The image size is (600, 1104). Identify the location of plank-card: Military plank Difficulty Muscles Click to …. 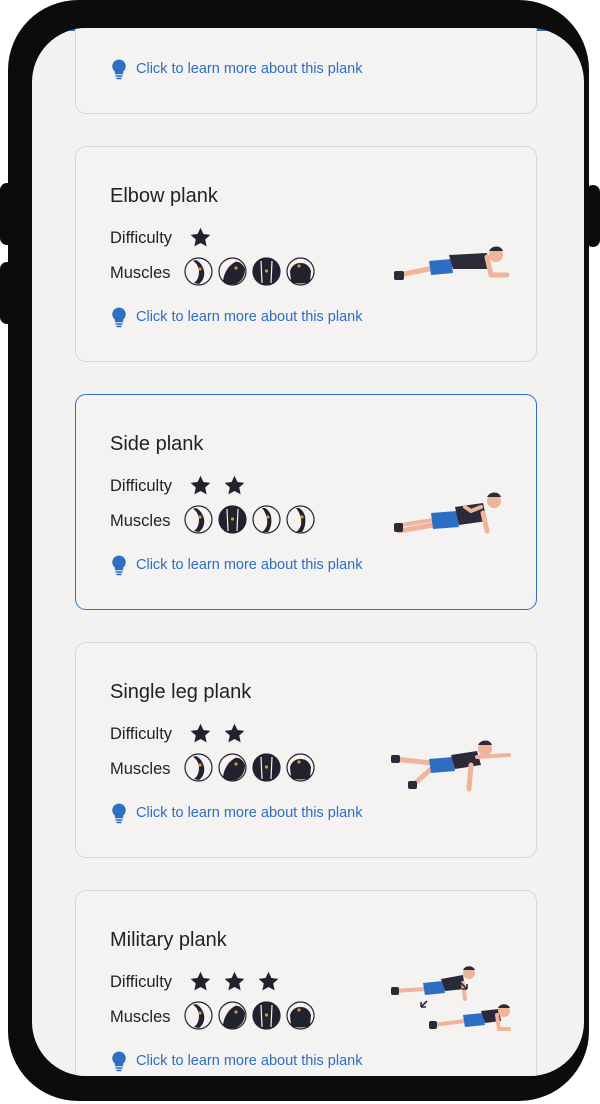
(306, 983).